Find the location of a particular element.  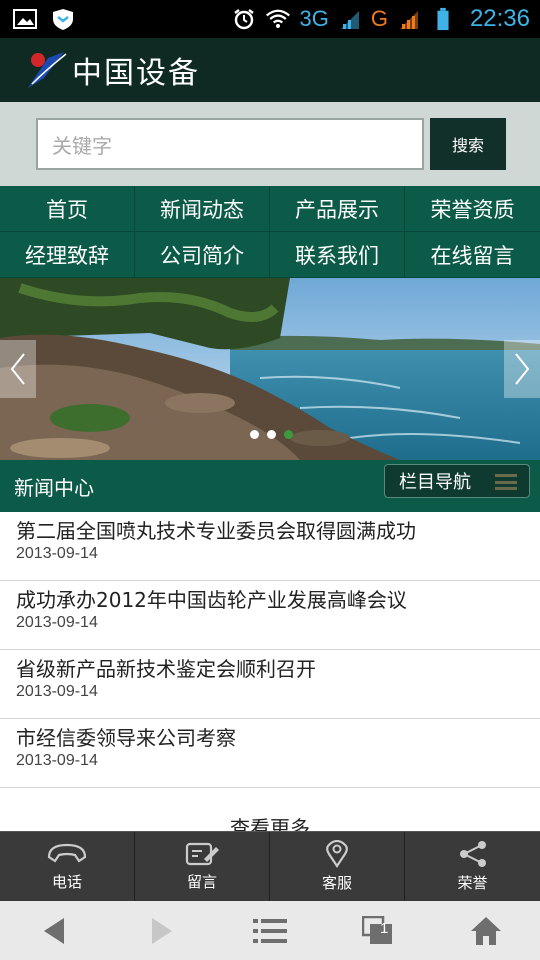

banner-next-button is located at coordinates (522, 369).